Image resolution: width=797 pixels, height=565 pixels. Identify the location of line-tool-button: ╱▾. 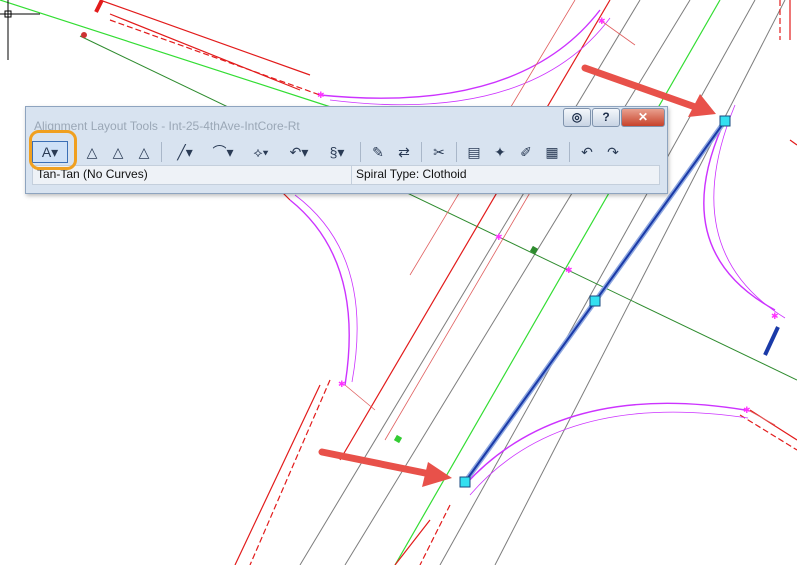
(185, 152).